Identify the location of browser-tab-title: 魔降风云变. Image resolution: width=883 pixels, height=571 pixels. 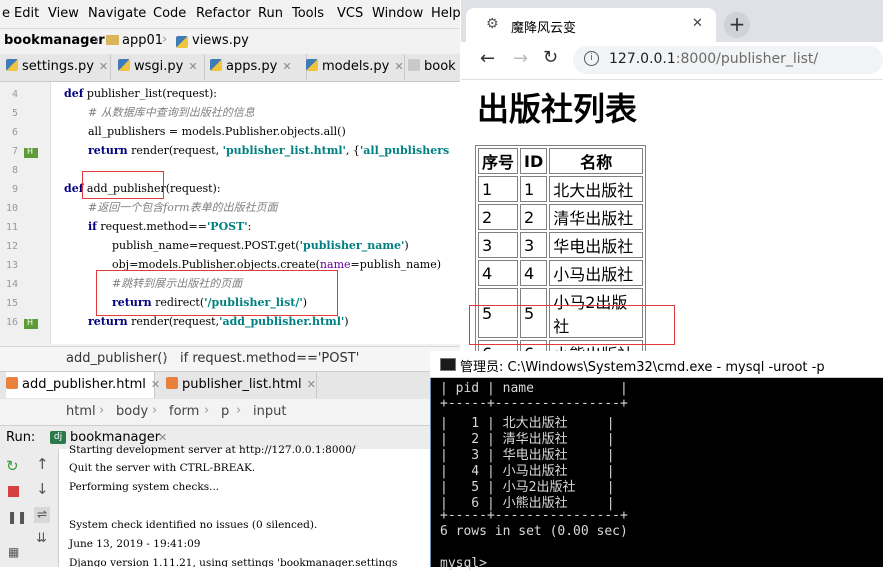
(544, 28).